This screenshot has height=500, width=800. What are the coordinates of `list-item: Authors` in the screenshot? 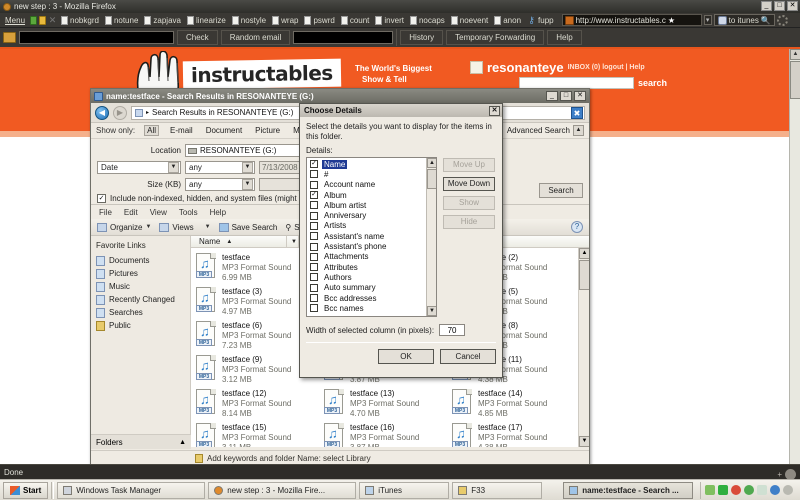 It's located at (372, 277).